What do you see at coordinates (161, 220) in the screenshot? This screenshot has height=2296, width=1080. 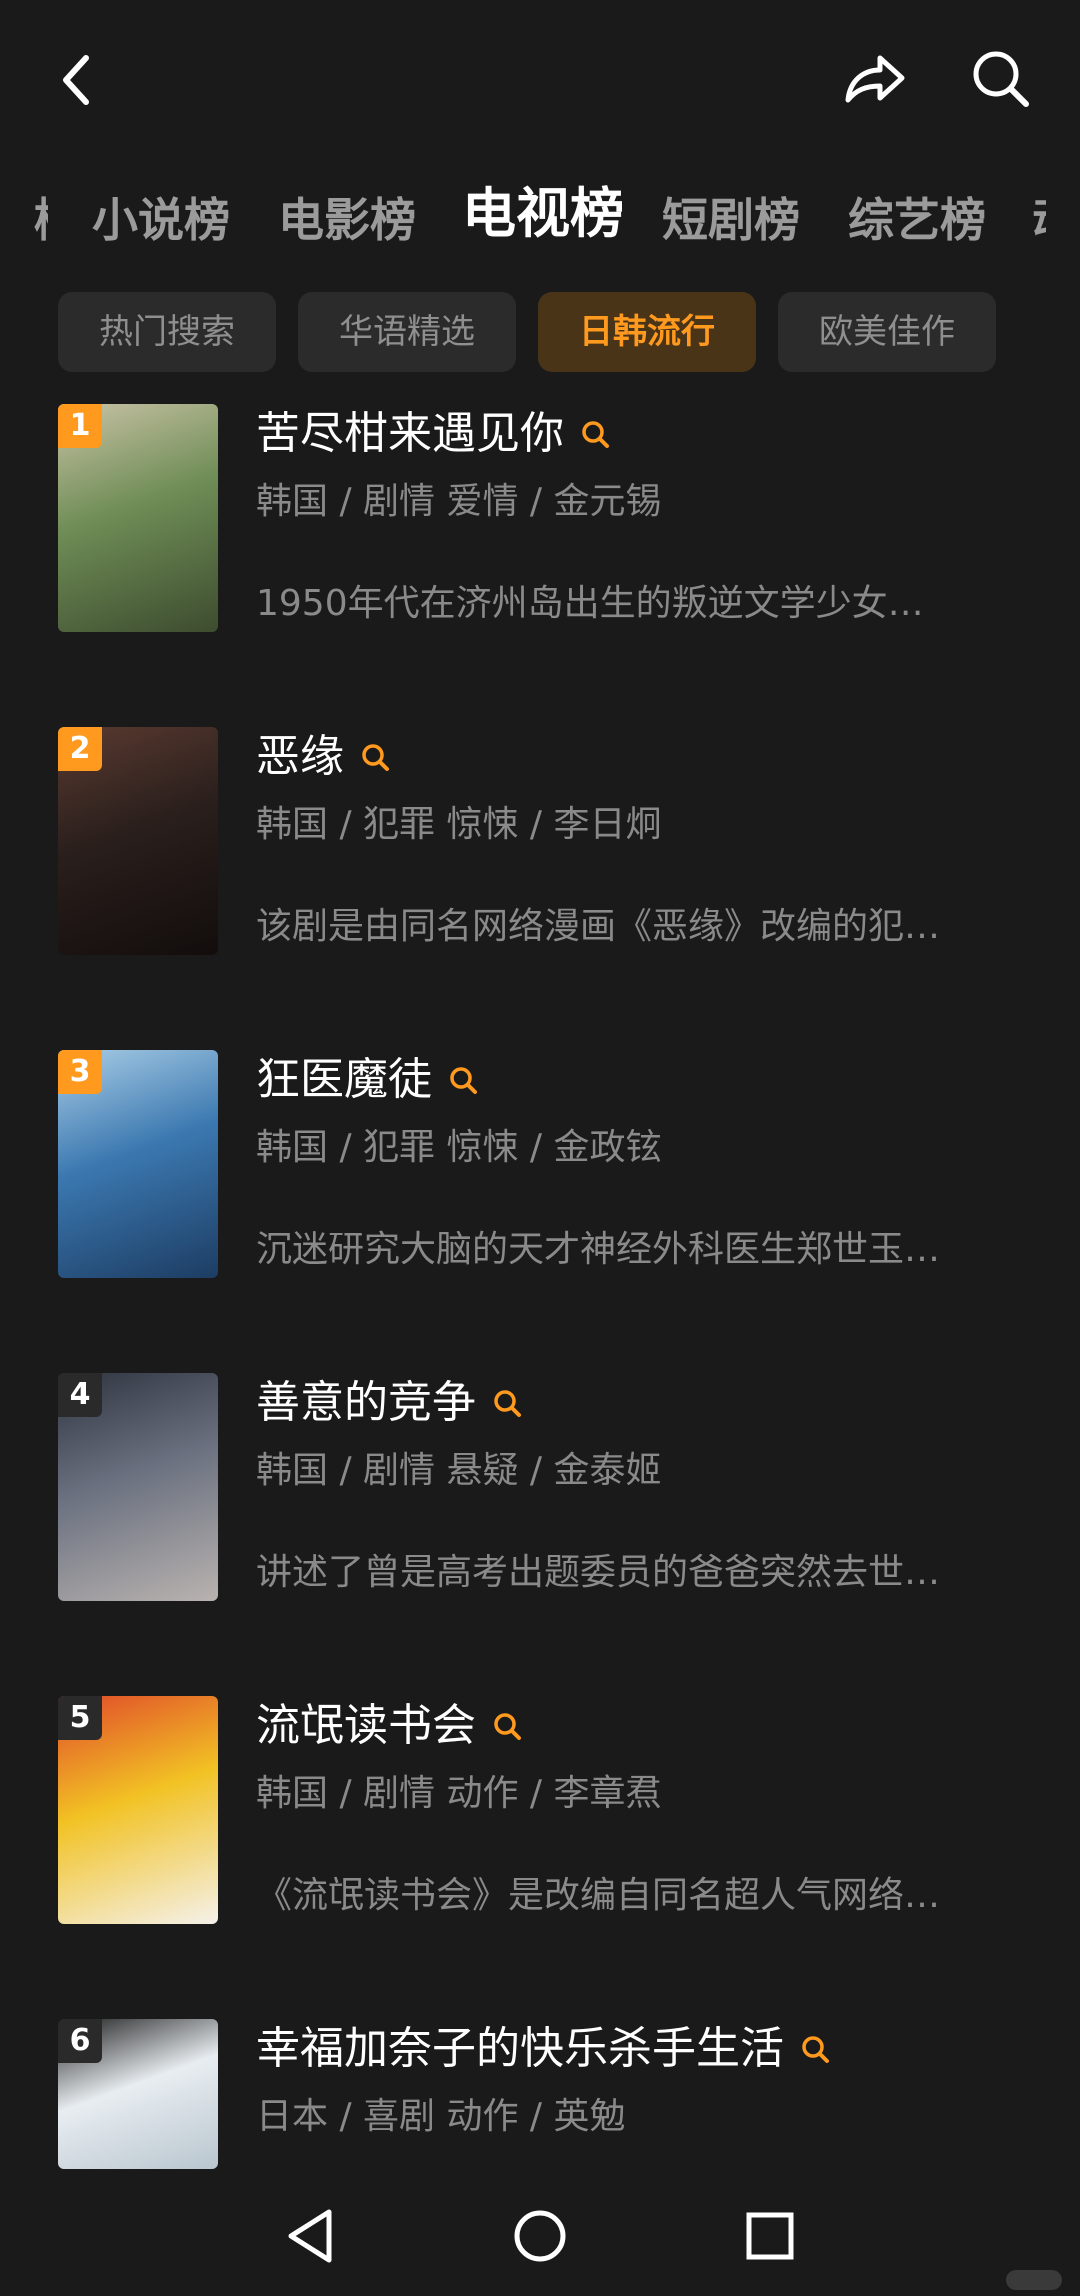 I see `tab-novel: 小说榜` at bounding box center [161, 220].